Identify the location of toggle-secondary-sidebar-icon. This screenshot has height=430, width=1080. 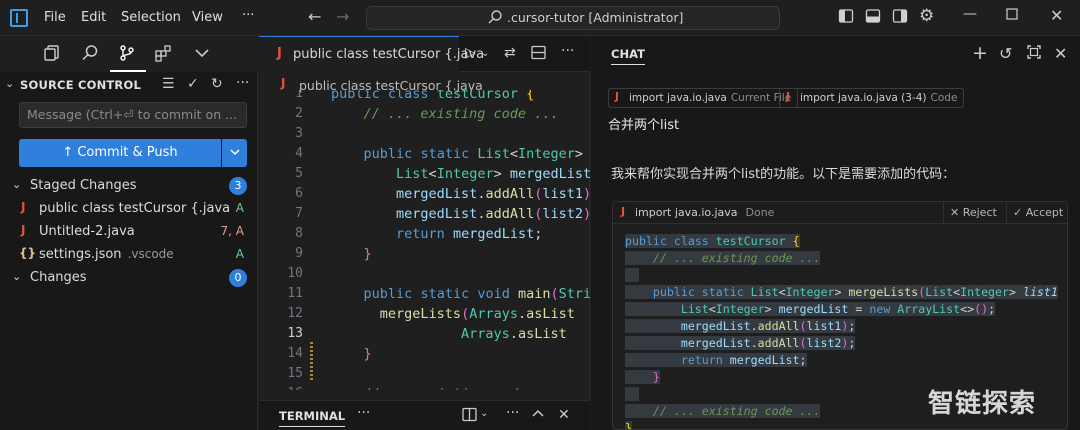
(900, 18).